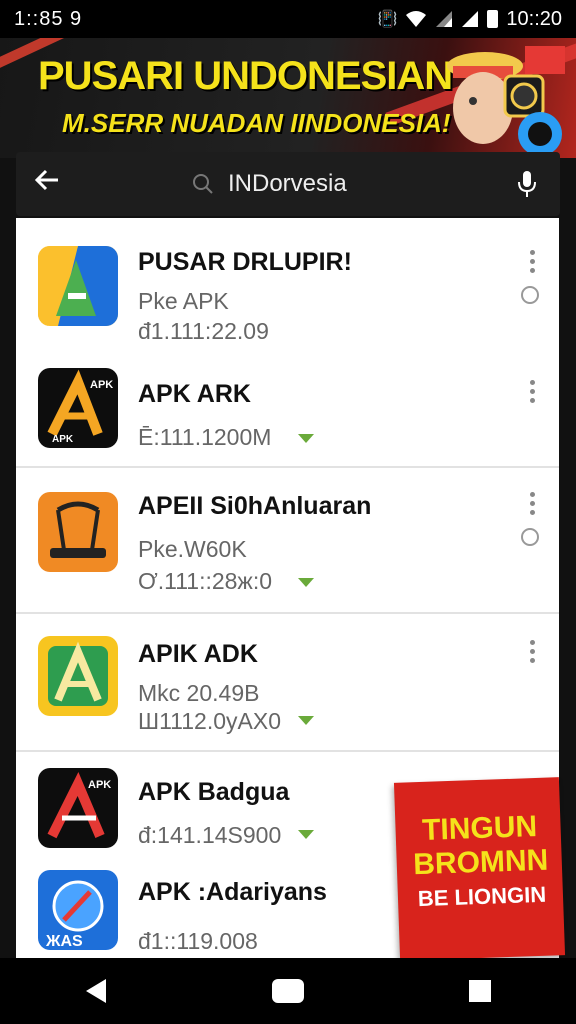 Image resolution: width=576 pixels, height=1024 pixels. I want to click on app-version: Ē:111.1200Μ, so click(205, 437).